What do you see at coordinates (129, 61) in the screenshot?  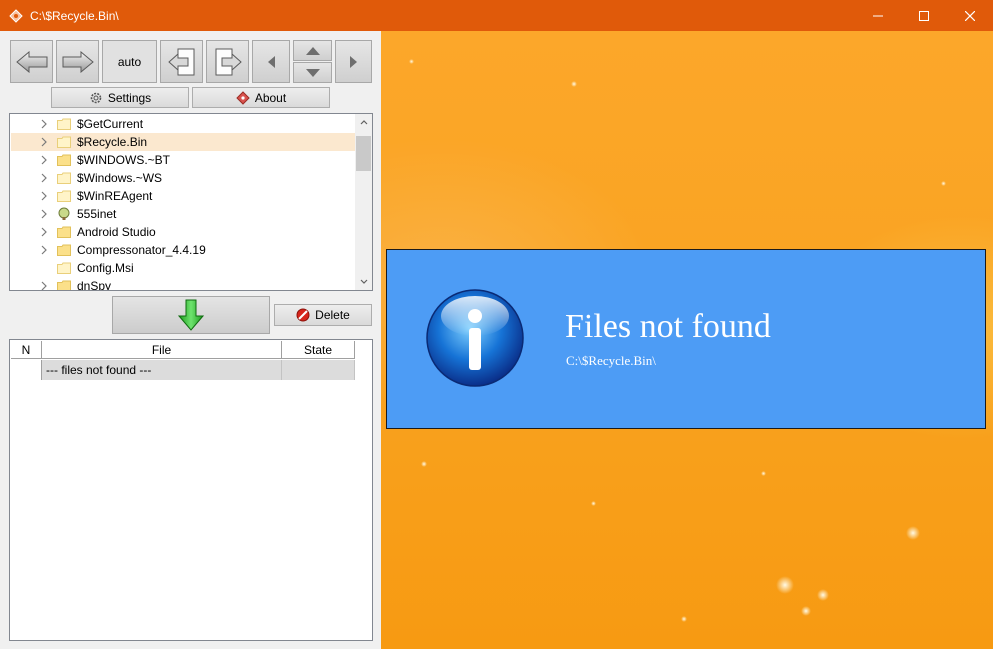 I see `auto-button: auto` at bounding box center [129, 61].